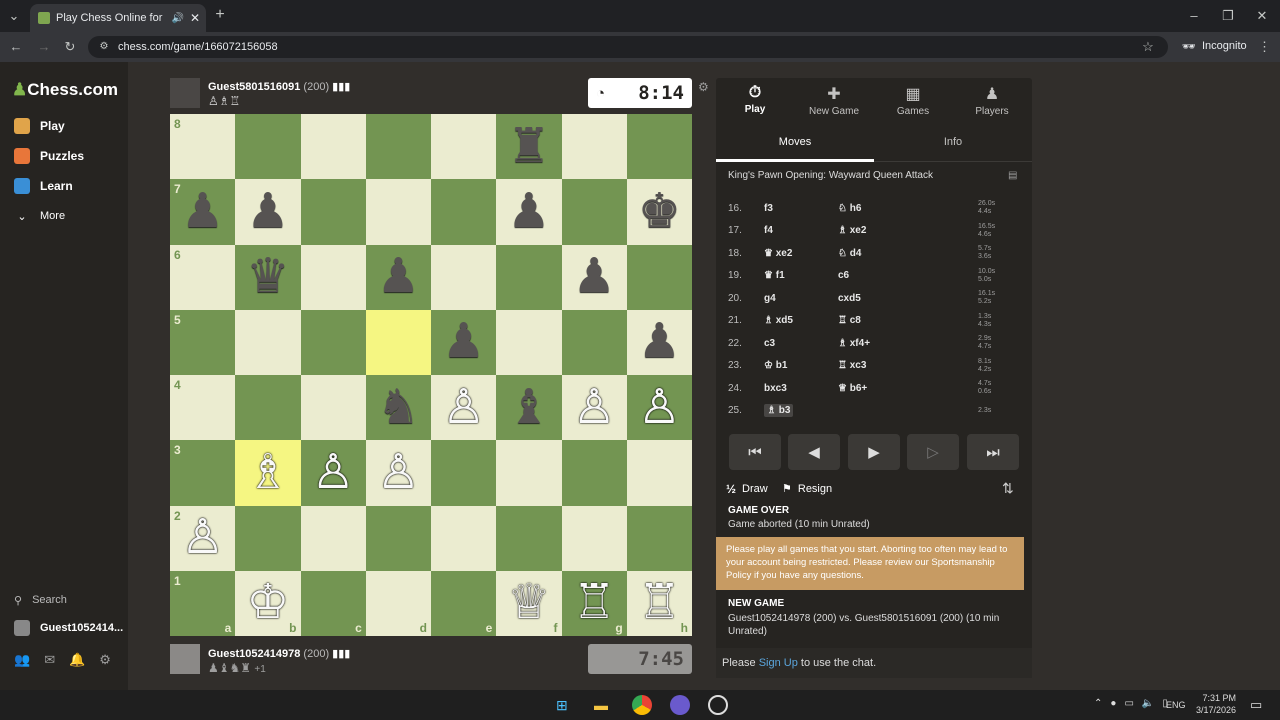 The width and height of the screenshot is (1280, 720). I want to click on app-icon, so click(680, 705).